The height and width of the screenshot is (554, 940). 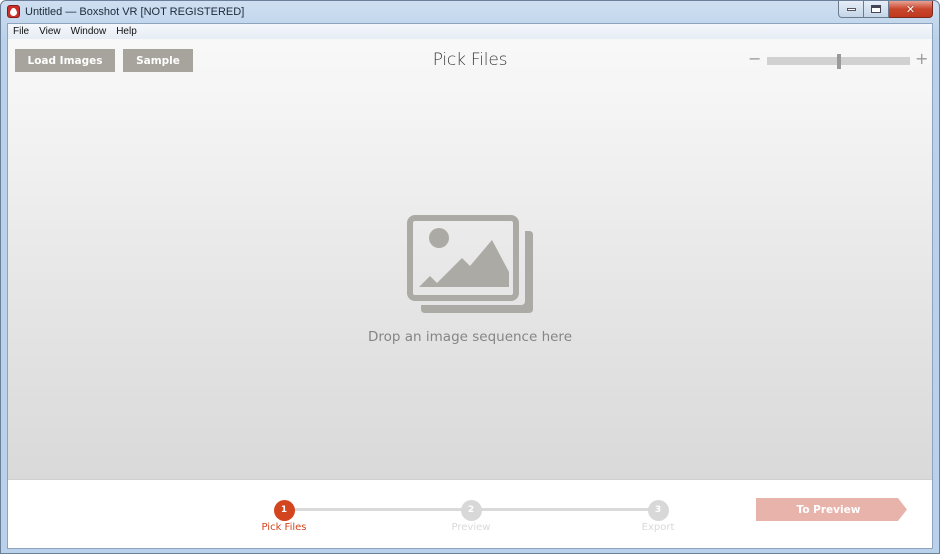 What do you see at coordinates (471, 510) in the screenshot?
I see `step-number: 2` at bounding box center [471, 510].